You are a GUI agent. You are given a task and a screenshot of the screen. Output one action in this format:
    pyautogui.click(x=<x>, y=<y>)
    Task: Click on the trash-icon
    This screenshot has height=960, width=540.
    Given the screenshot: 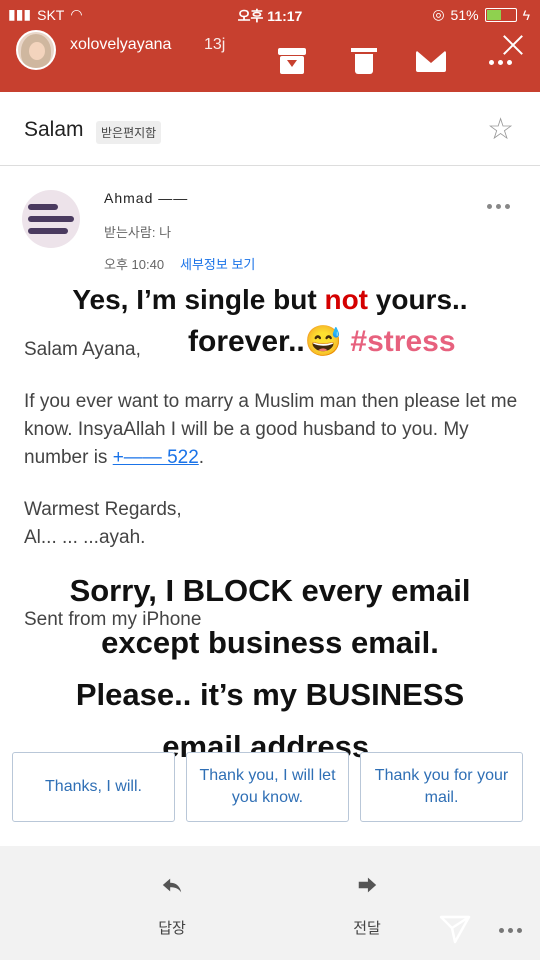 What is the action you would take?
    pyautogui.click(x=364, y=61)
    